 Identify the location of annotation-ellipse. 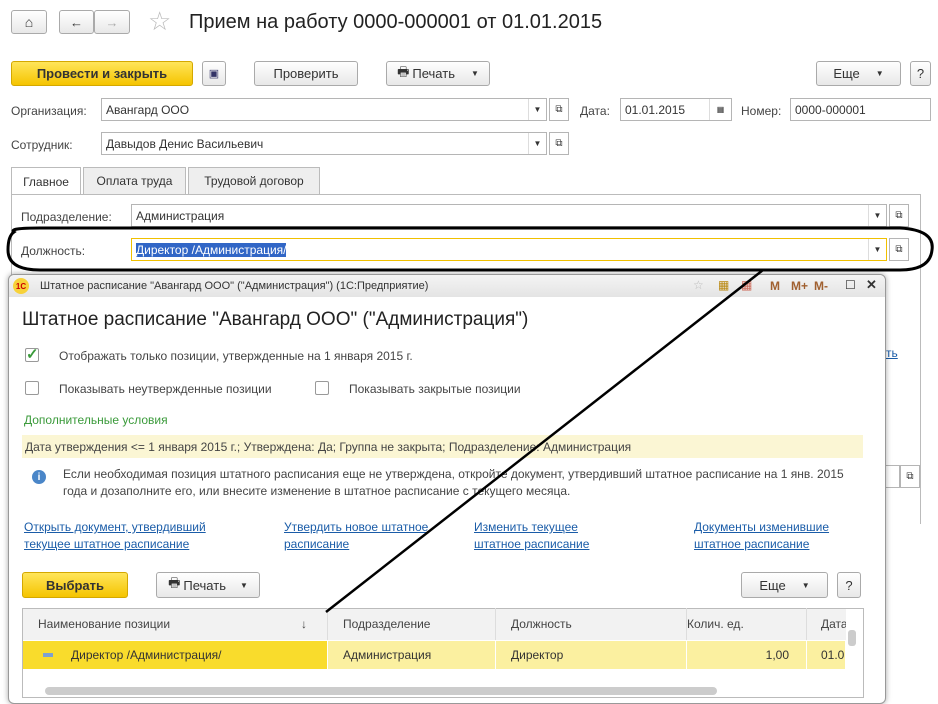
(470, 249).